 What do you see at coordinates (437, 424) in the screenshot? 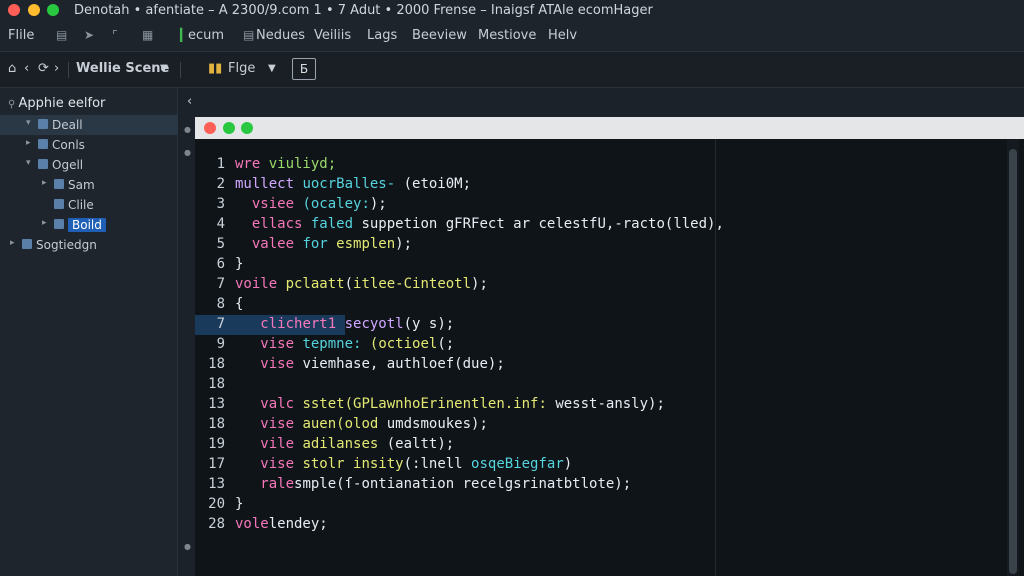
I see `code-token: umdsmoukes);` at bounding box center [437, 424].